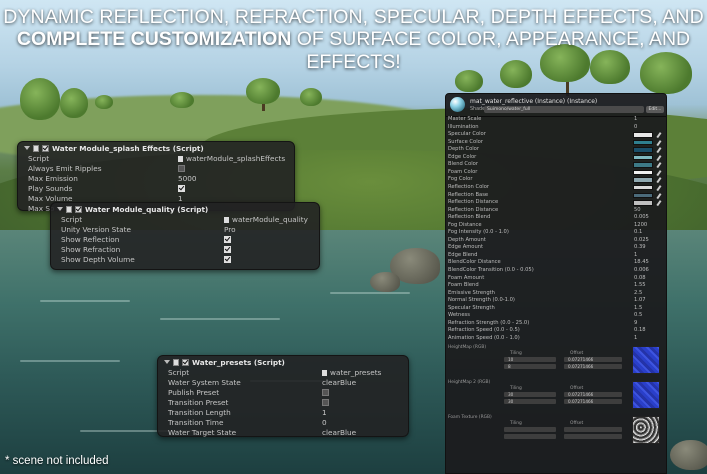  What do you see at coordinates (593, 436) in the screenshot?
I see `offset-y-field` at bounding box center [593, 436].